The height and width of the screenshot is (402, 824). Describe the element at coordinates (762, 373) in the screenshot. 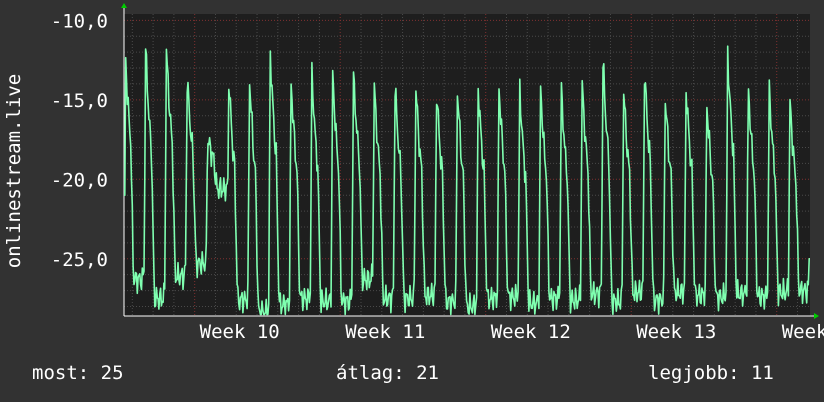

I see `stat-best-value: 11` at that location.